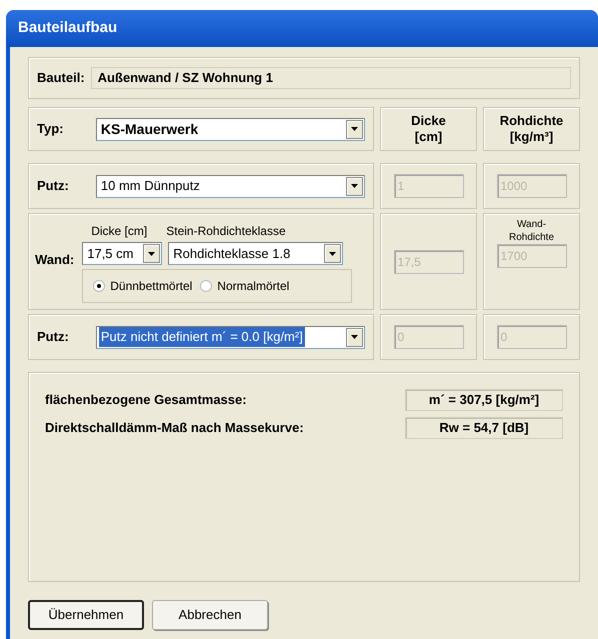 Image resolution: width=598 pixels, height=639 pixels. Describe the element at coordinates (245, 286) in the screenshot. I see `radio-option: Normalmörtel` at that location.